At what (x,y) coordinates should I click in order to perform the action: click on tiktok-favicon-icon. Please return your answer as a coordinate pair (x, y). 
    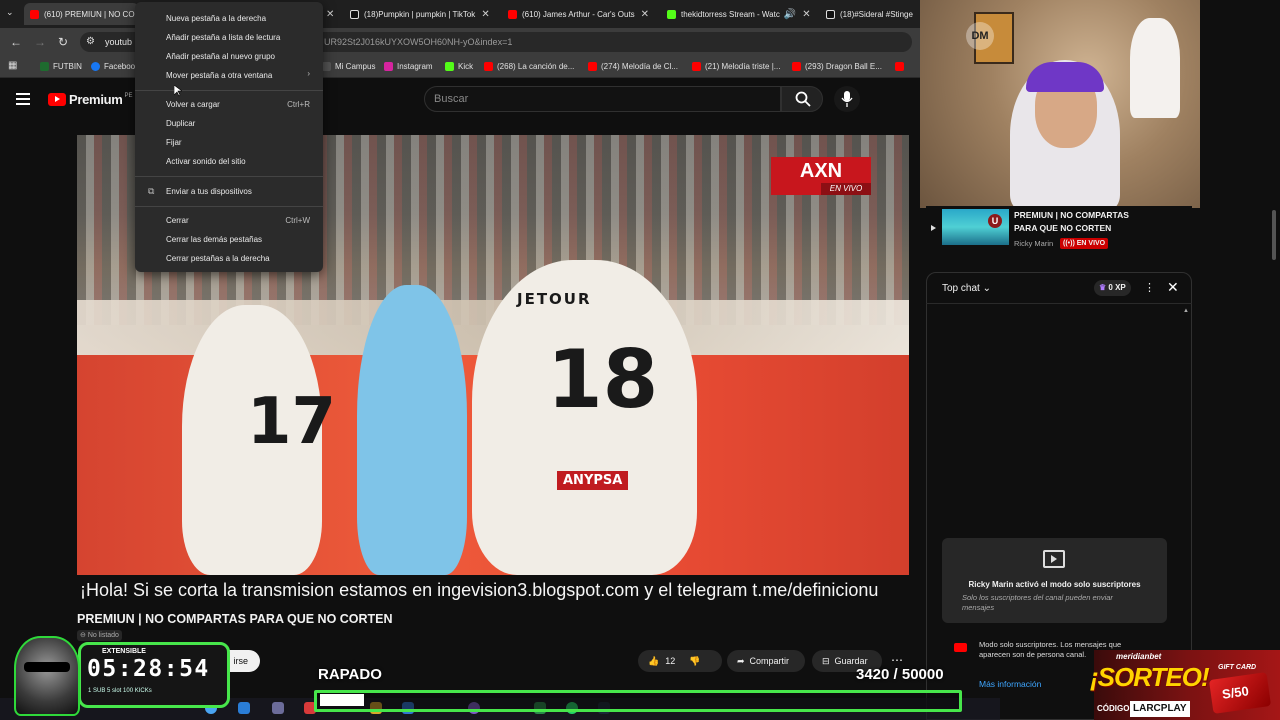
    Looking at the image, I should click on (354, 14).